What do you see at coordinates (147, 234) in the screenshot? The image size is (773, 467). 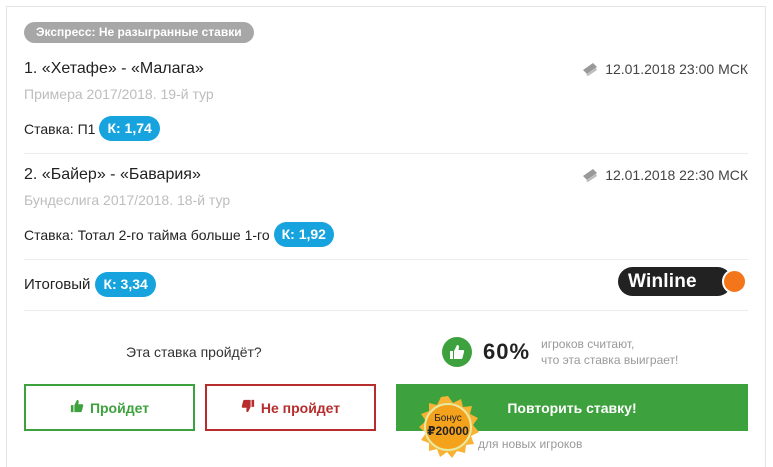 I see `stake-label: Ставка: Тотал 2-го тайма больше 1-го` at bounding box center [147, 234].